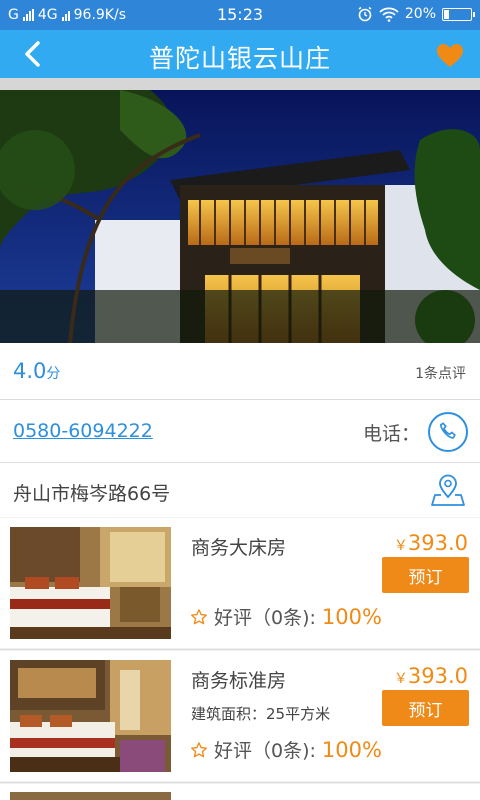 The image size is (480, 800). I want to click on phone-icon, so click(447, 430).